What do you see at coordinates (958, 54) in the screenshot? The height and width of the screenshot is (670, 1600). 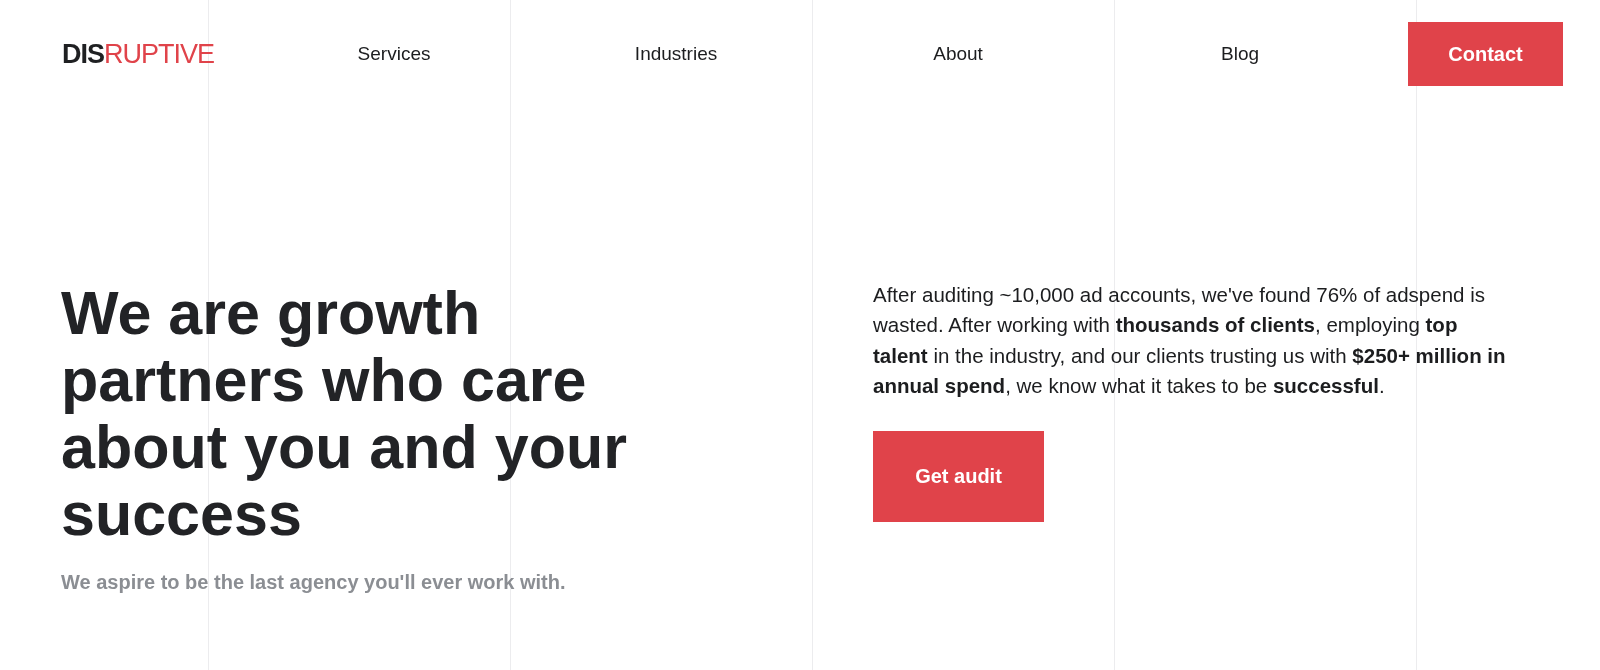 I see `nav-link: About` at bounding box center [958, 54].